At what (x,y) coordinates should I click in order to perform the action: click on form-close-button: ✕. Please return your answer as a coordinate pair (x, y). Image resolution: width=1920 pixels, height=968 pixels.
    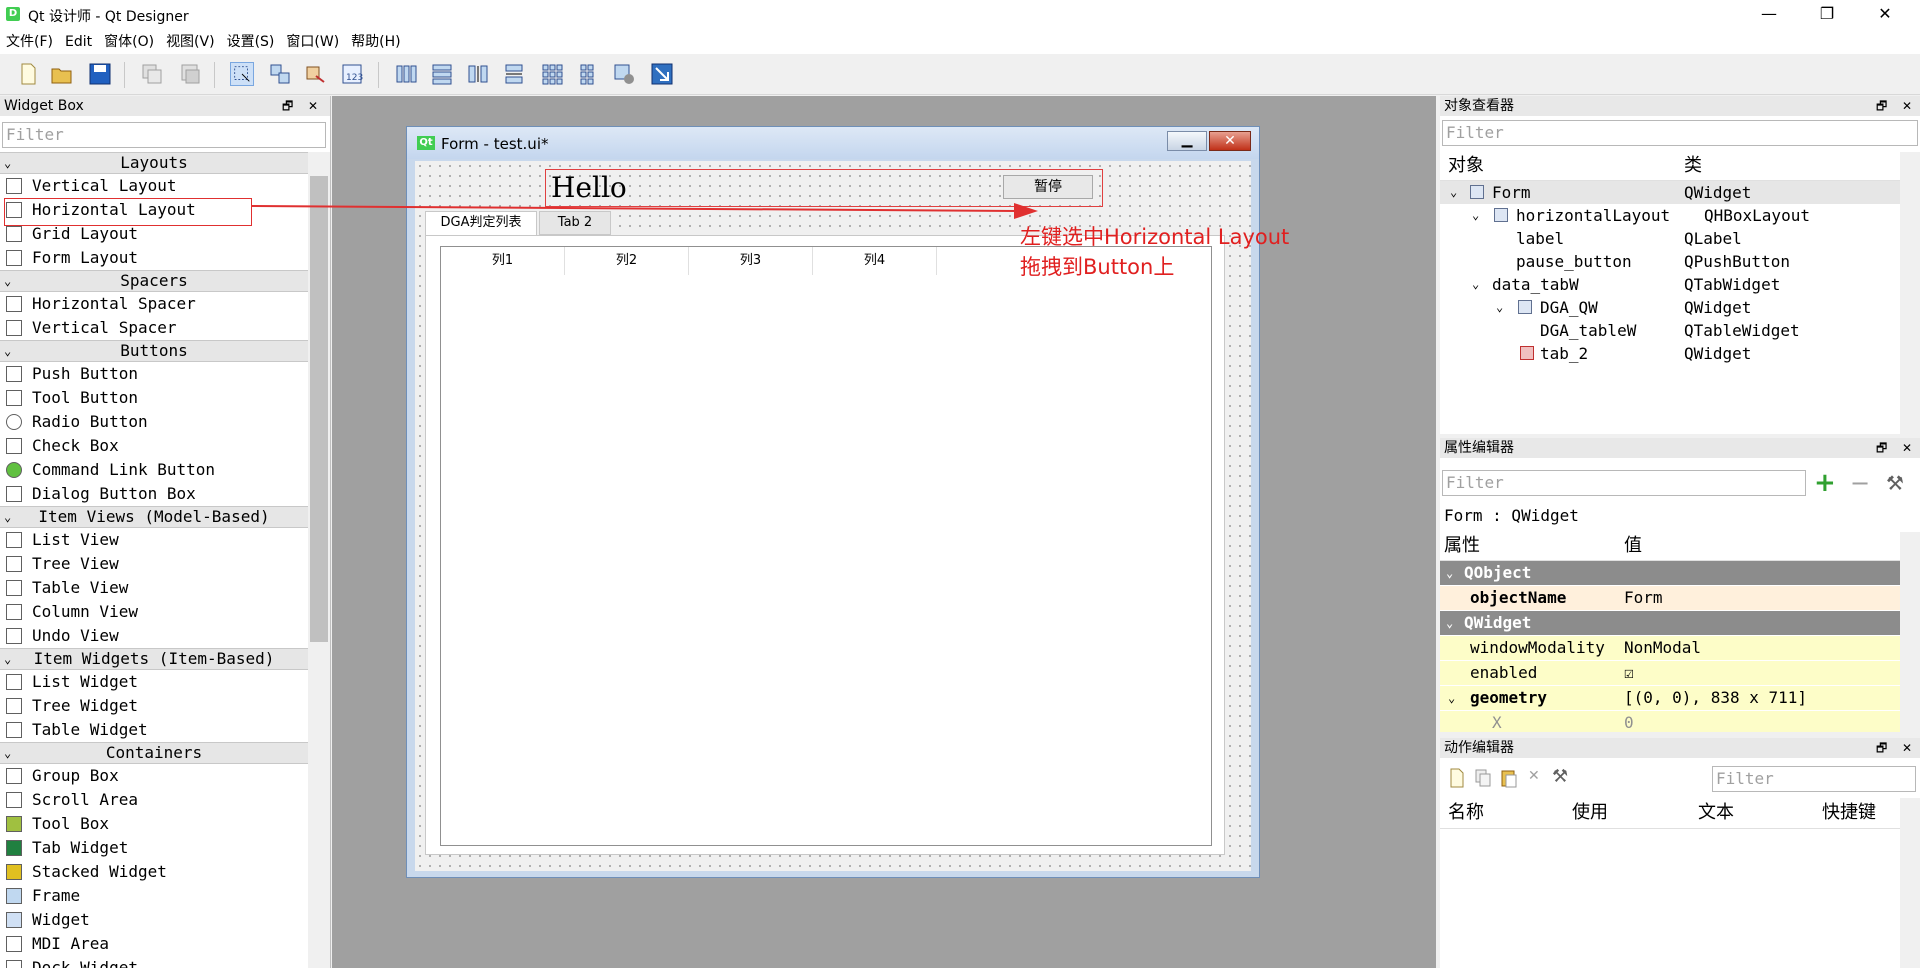
    Looking at the image, I should click on (1230, 141).